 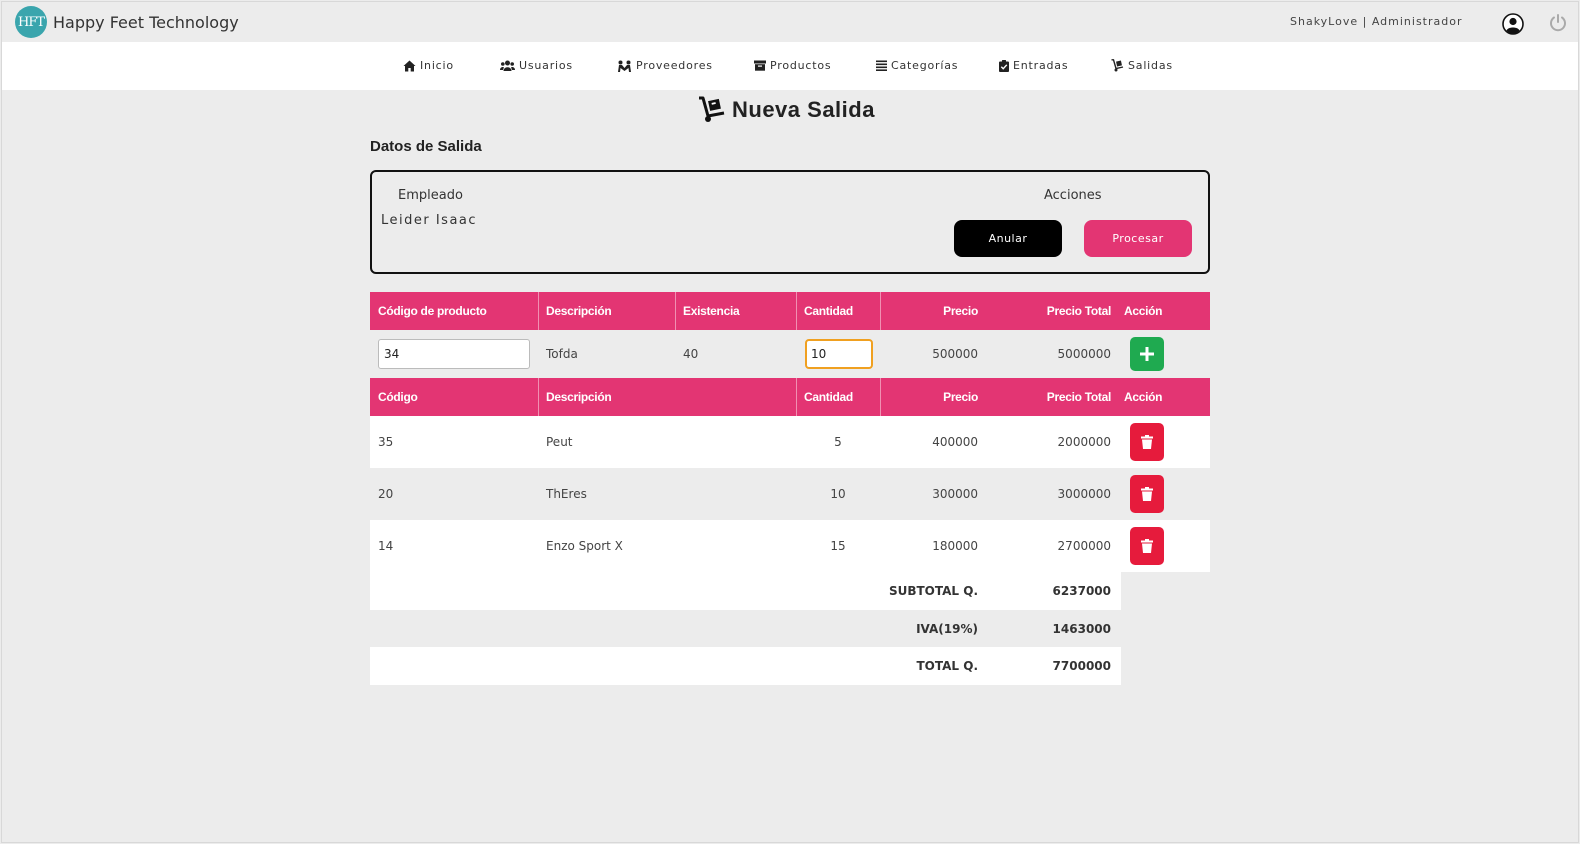 I want to click on nav-item-categorias: Categorías, so click(x=917, y=65).